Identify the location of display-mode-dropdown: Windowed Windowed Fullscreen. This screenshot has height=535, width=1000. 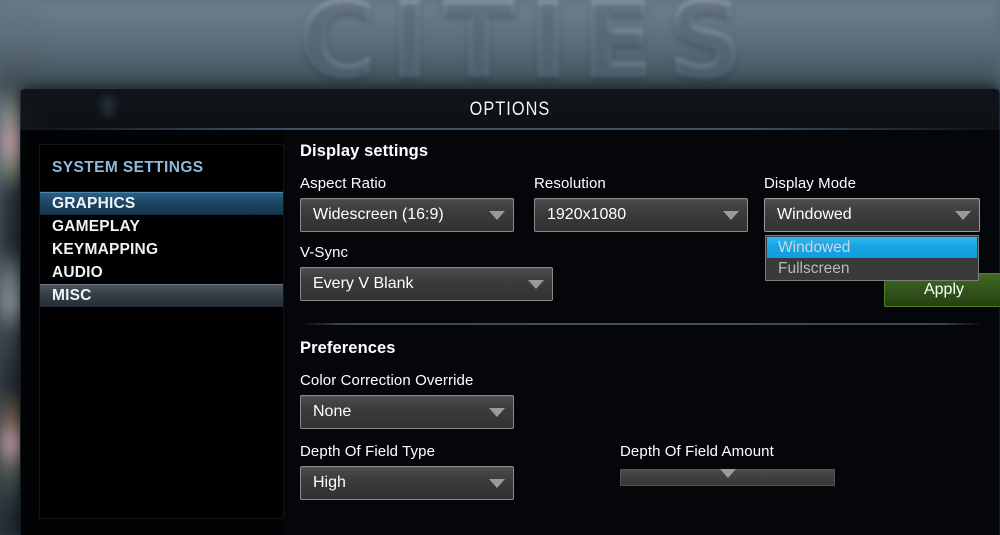
(872, 239).